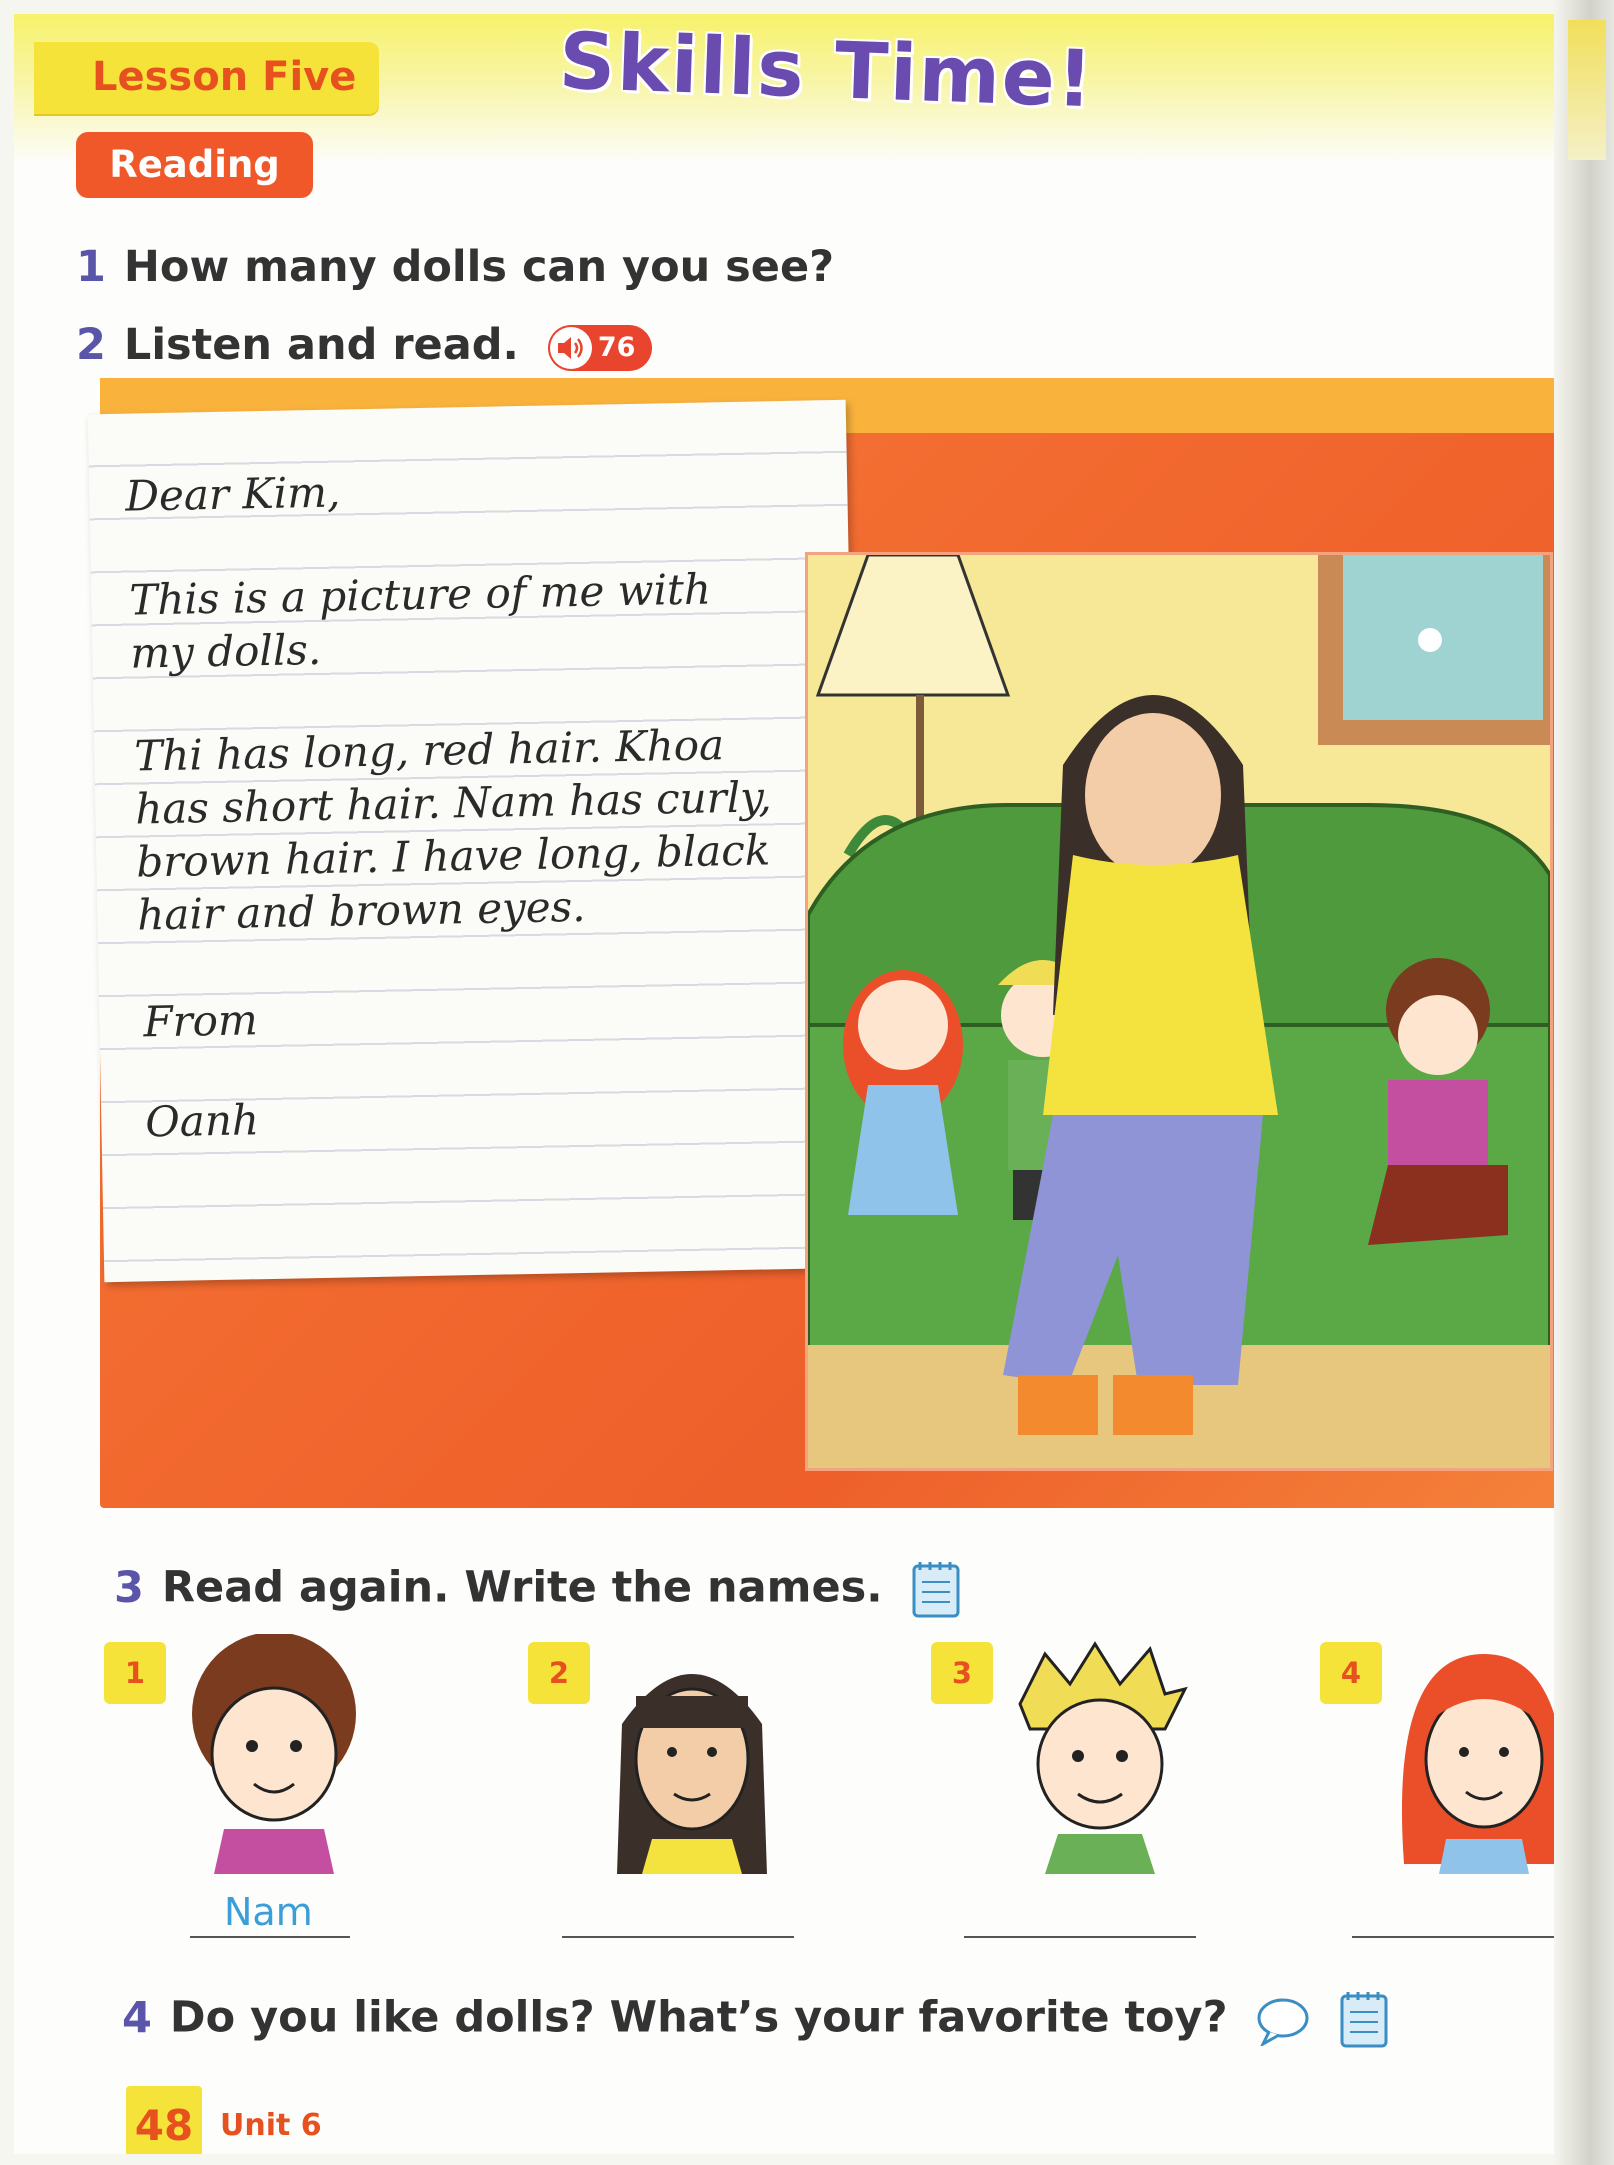 This screenshot has width=1614, height=2165. I want to click on lesson-tab: Lesson Five, so click(206, 78).